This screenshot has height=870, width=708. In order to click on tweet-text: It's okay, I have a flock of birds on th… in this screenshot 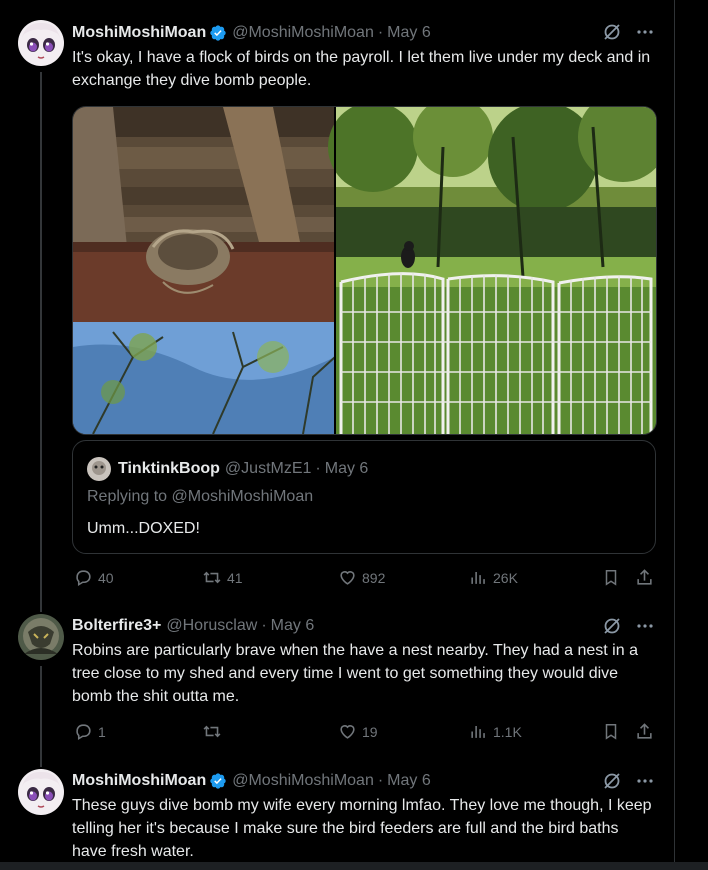, I will do `click(361, 69)`.